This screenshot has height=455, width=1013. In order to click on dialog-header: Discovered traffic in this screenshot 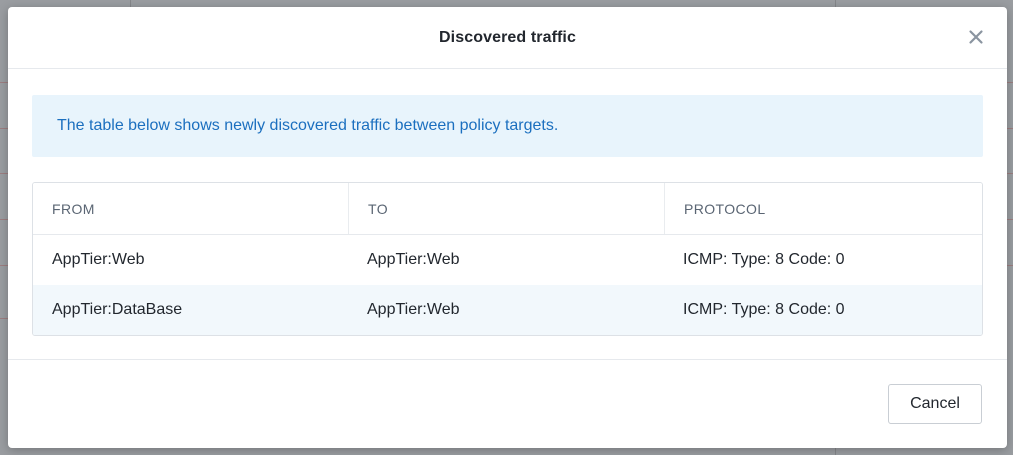, I will do `click(507, 38)`.